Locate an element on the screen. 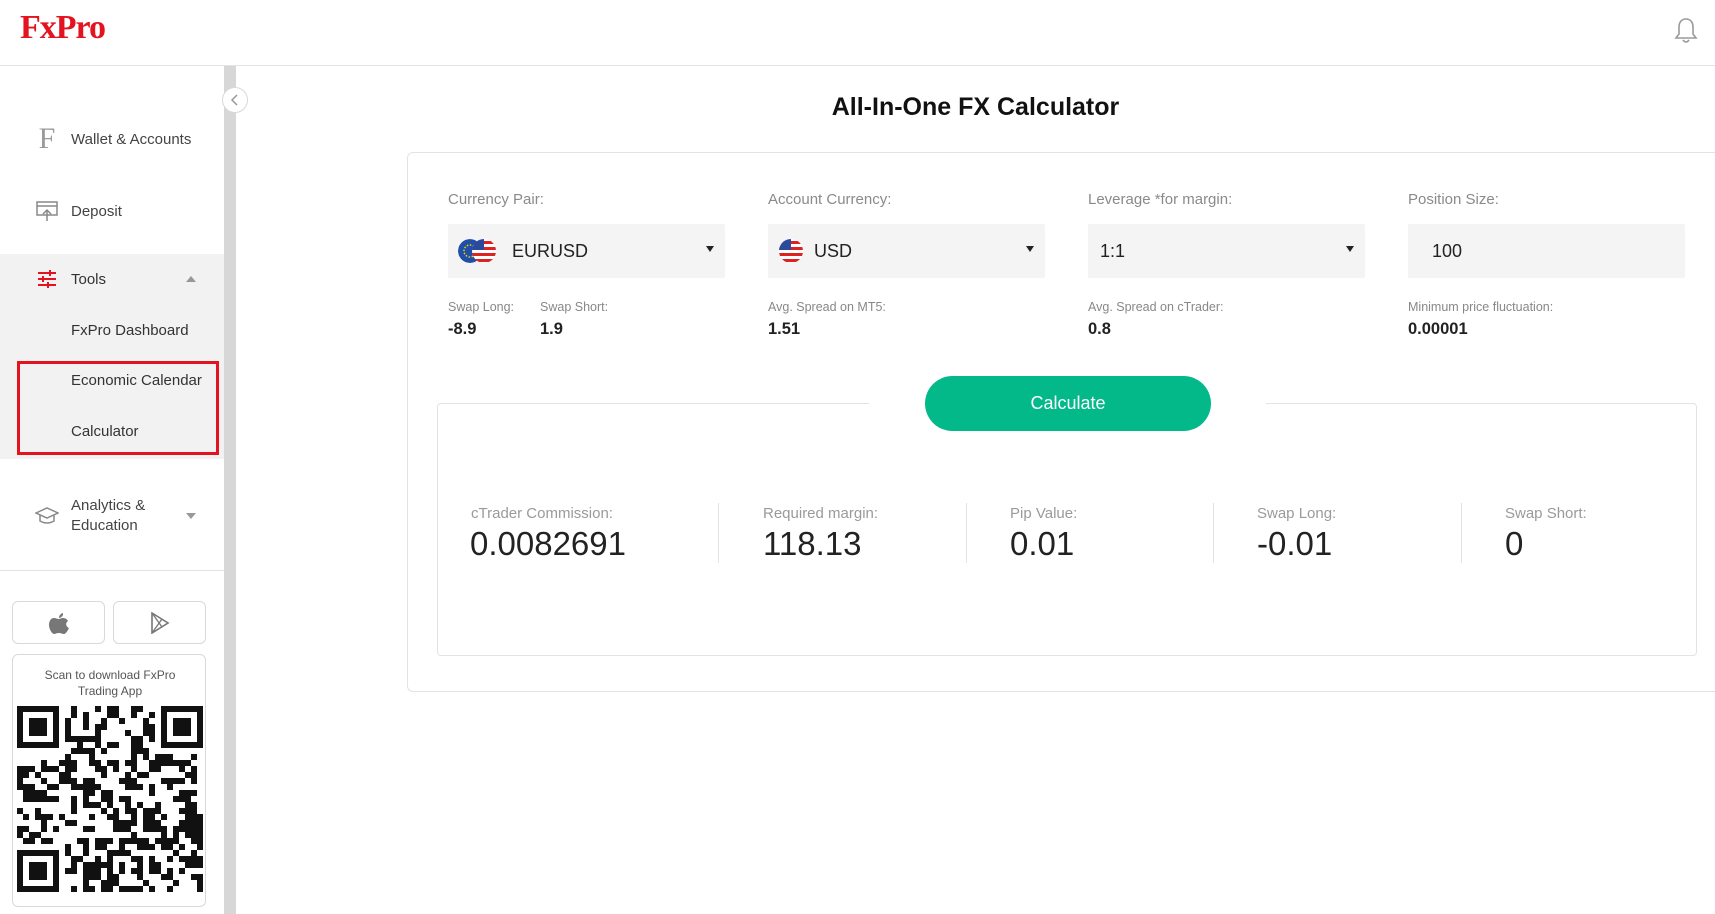 The width and height of the screenshot is (1715, 914). sidebar-item-label: Analytics & Education is located at coordinates (108, 515).